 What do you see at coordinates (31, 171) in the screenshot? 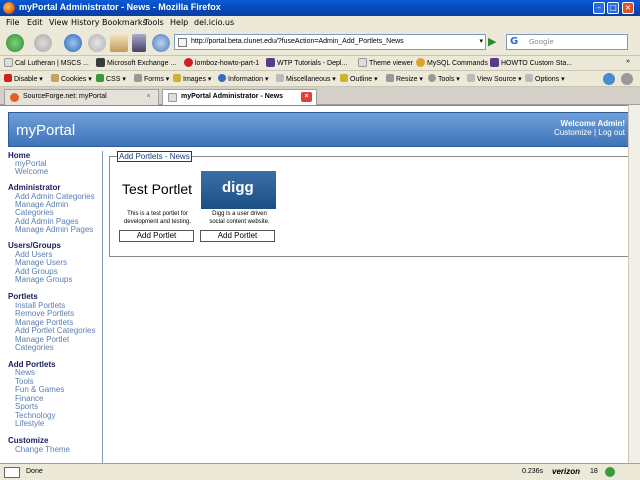
I see `sidebar-item-welcome: Welcome` at bounding box center [31, 171].